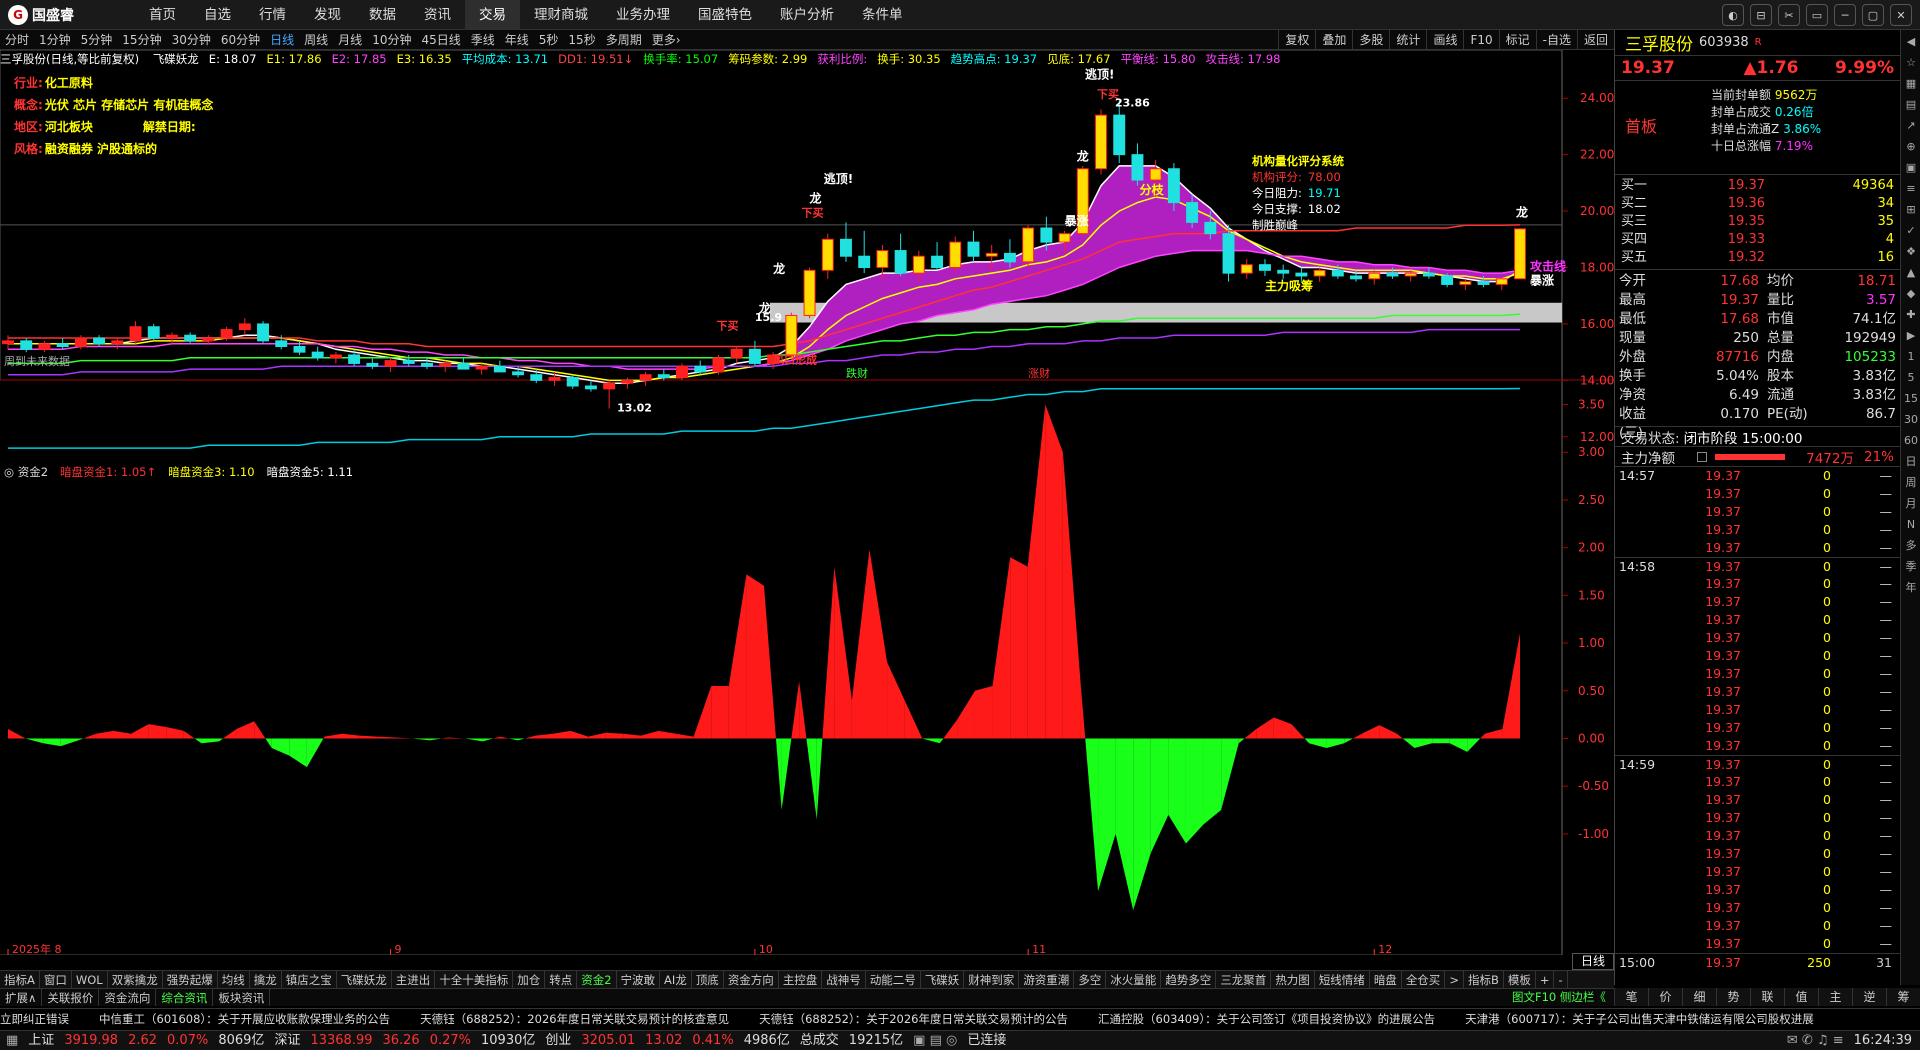 The height and width of the screenshot is (1050, 1920). Describe the element at coordinates (21, 997) in the screenshot. I see `bottom-tab: 扩展∧` at that location.